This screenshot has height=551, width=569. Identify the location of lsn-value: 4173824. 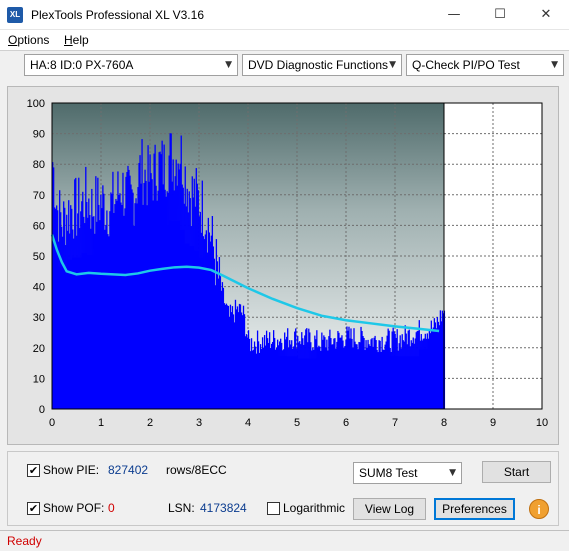
(223, 508).